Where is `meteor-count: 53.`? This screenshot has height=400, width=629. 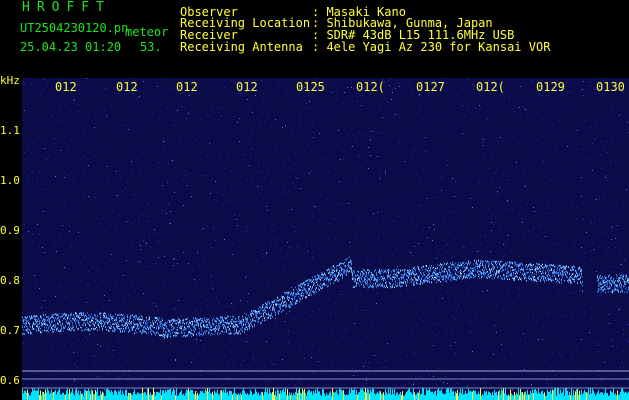 meteor-count: 53. is located at coordinates (151, 47).